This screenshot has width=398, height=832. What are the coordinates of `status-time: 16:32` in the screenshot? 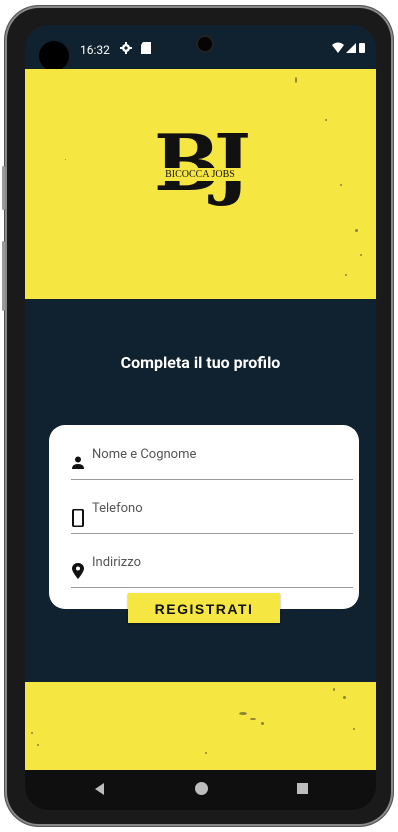 It's located at (95, 50).